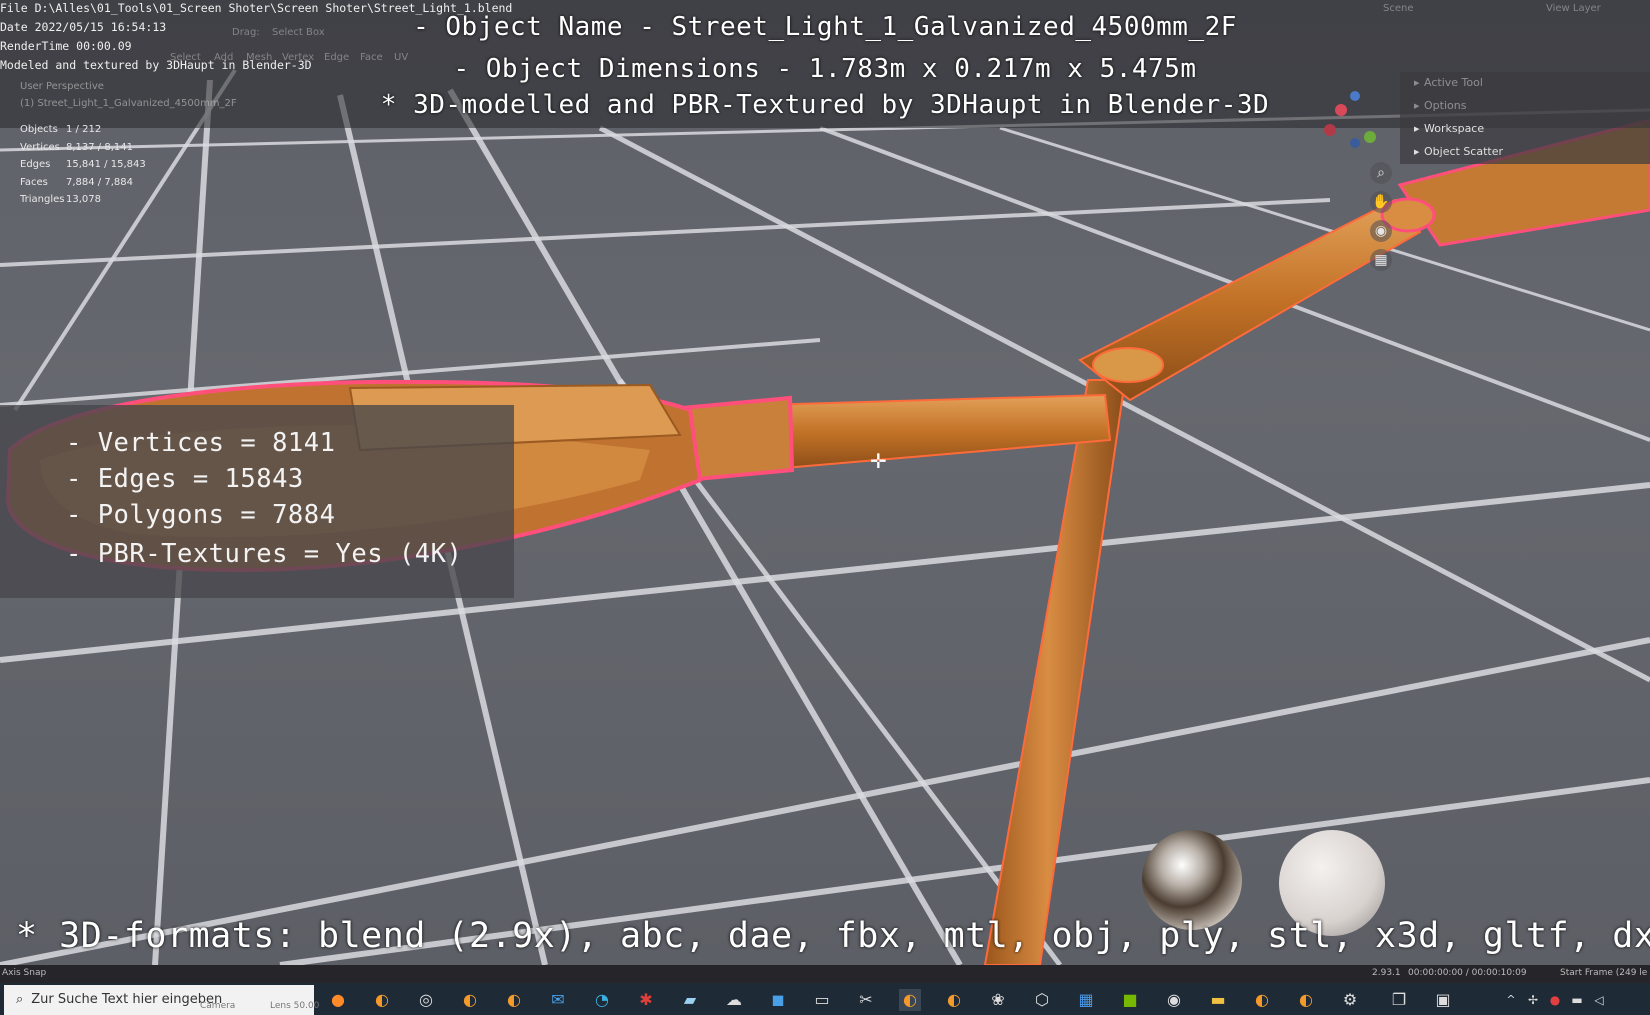 This screenshot has width=1650, height=1015. What do you see at coordinates (1341, 110) in the screenshot?
I see `gizmo-x-axis` at bounding box center [1341, 110].